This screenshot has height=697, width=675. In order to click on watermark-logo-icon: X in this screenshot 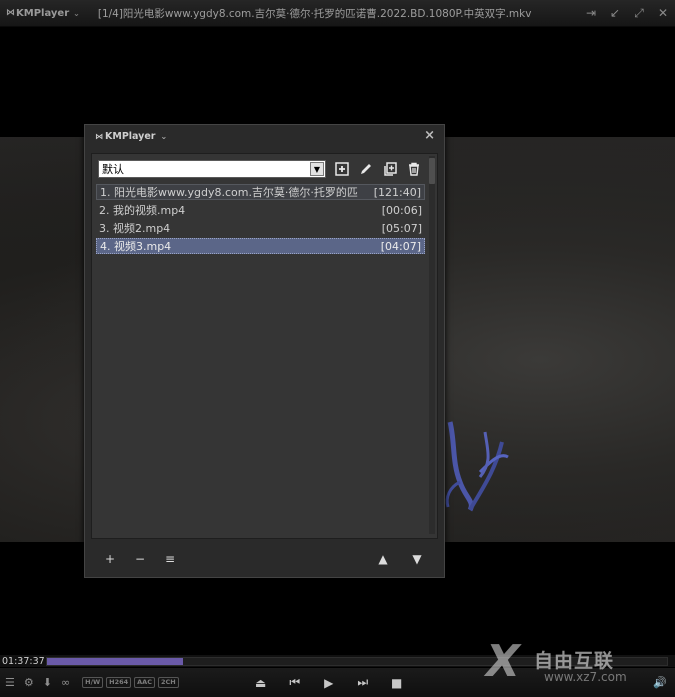, I will do `click(503, 661)`.